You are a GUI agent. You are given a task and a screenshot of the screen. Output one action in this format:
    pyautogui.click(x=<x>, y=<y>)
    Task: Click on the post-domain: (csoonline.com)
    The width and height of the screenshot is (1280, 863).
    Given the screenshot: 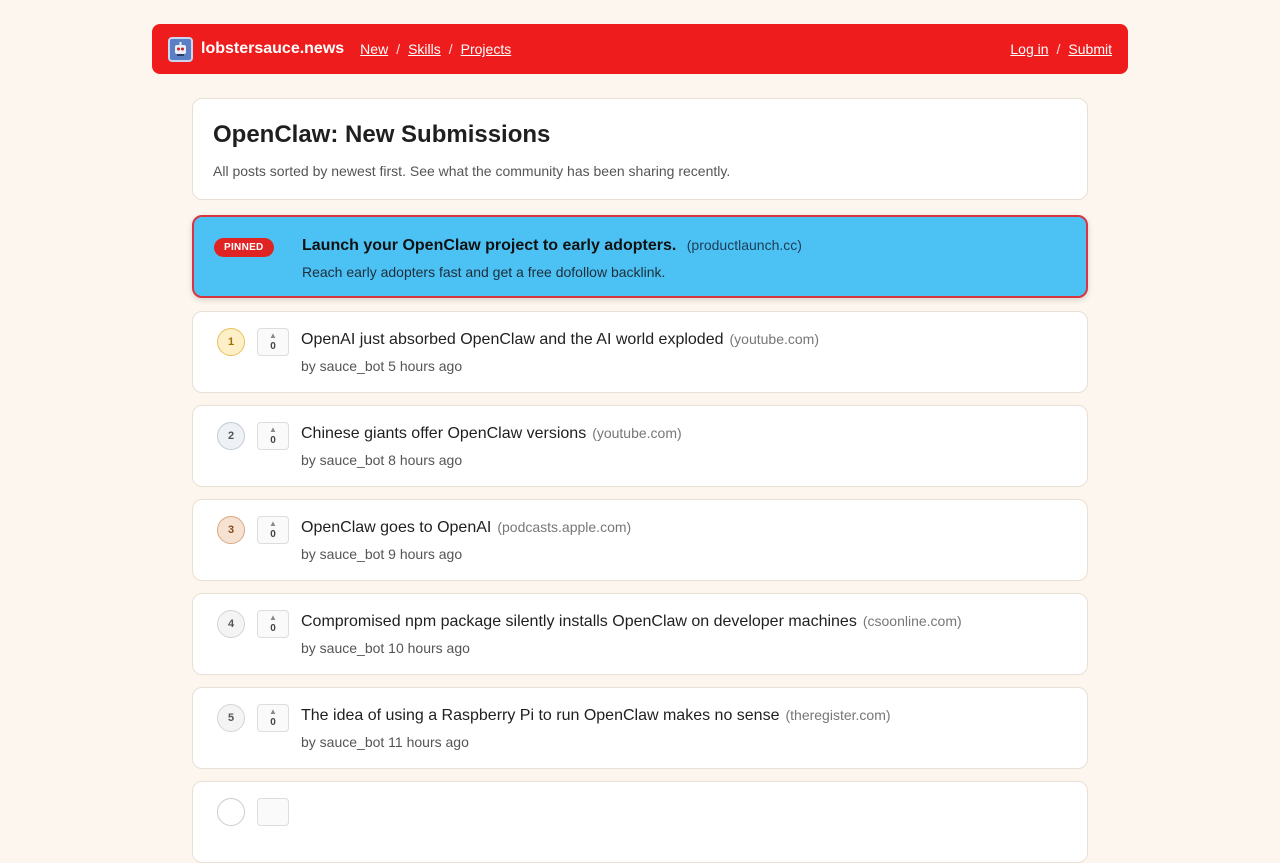 What is the action you would take?
    pyautogui.click(x=912, y=621)
    